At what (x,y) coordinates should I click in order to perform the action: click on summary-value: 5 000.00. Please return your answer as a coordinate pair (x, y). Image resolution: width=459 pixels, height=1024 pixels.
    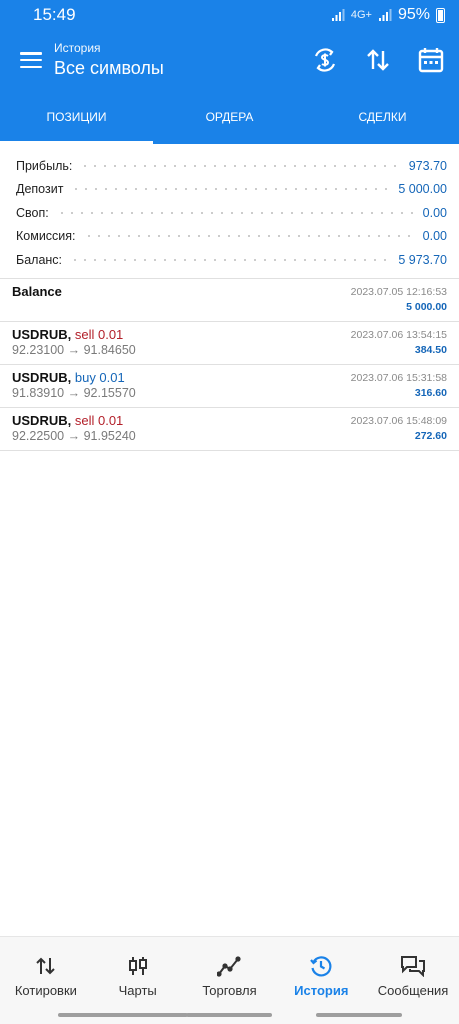
    Looking at the image, I should click on (422, 189).